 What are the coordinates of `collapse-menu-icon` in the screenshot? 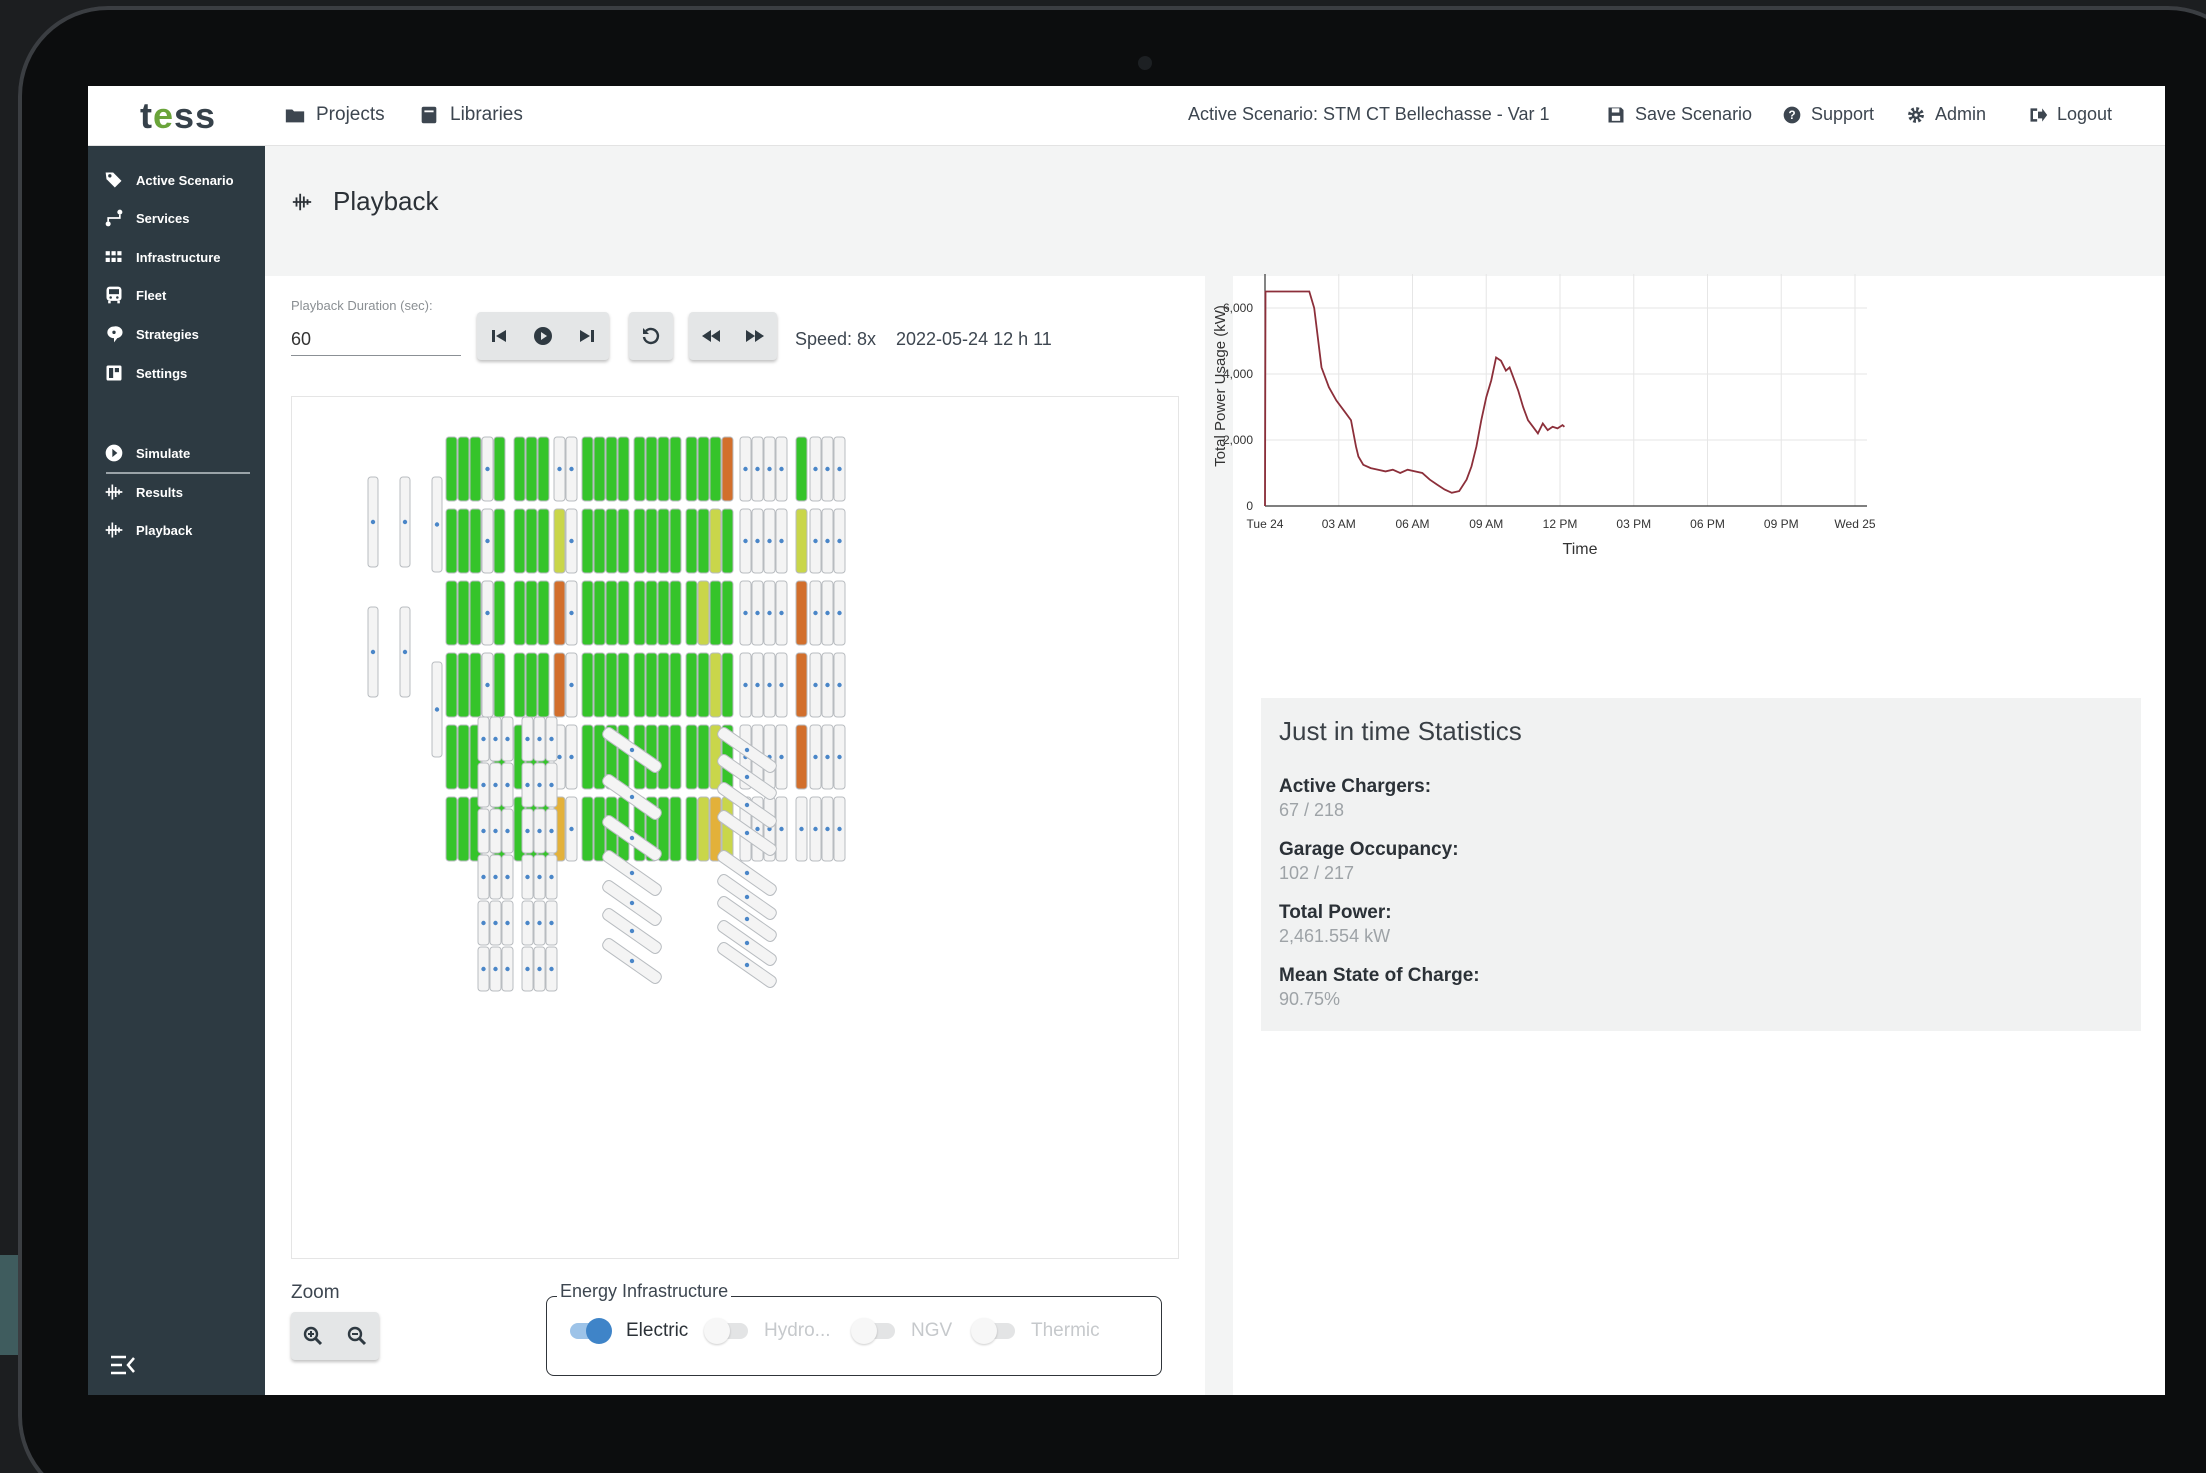 It's located at (123, 1365).